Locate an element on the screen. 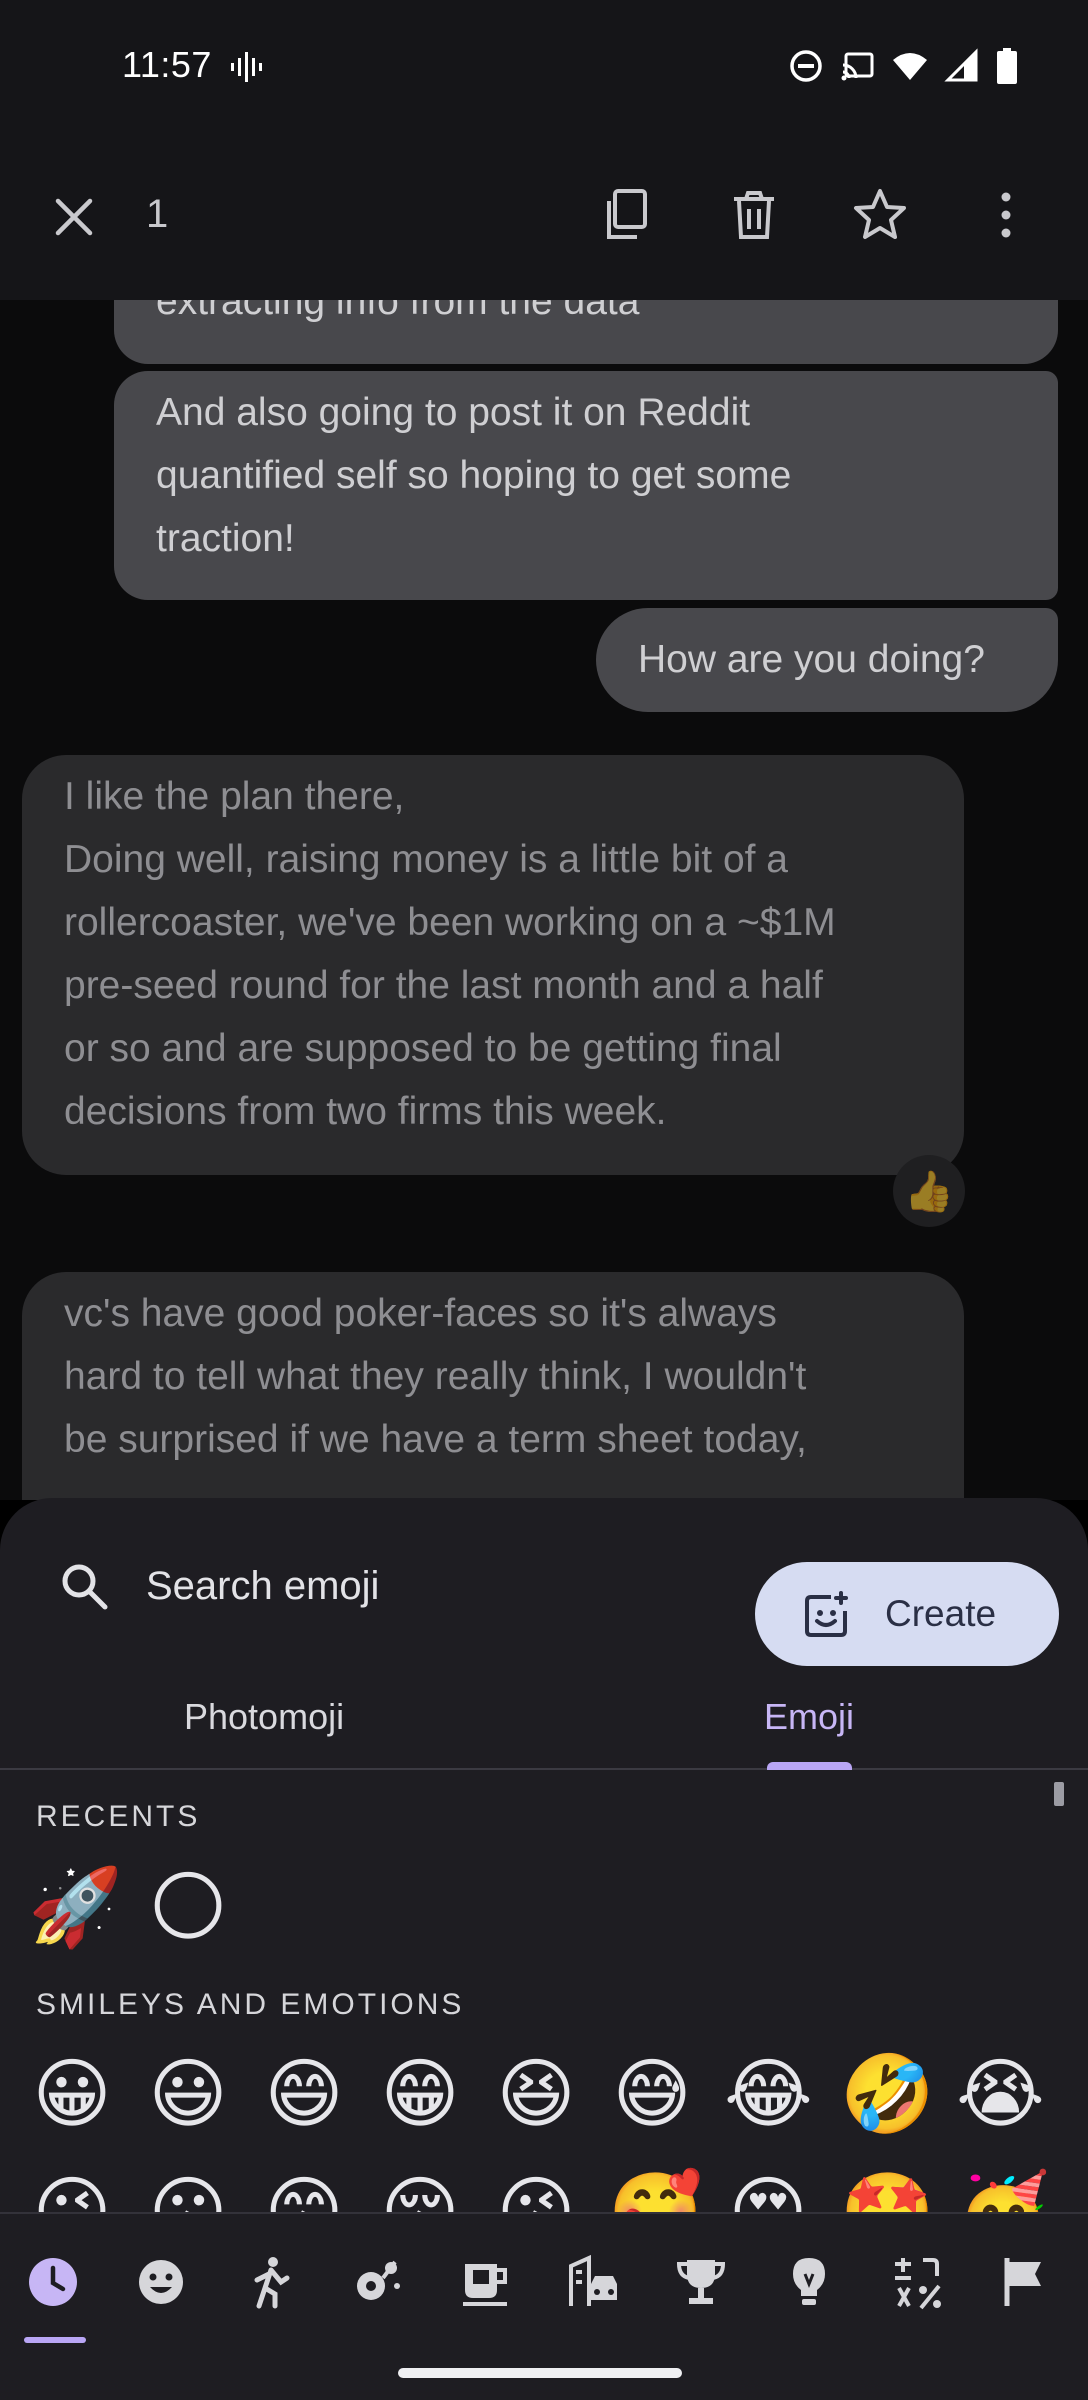 This screenshot has width=1088, height=2400. emoji-joy: 😂 is located at coordinates (768, 2094).